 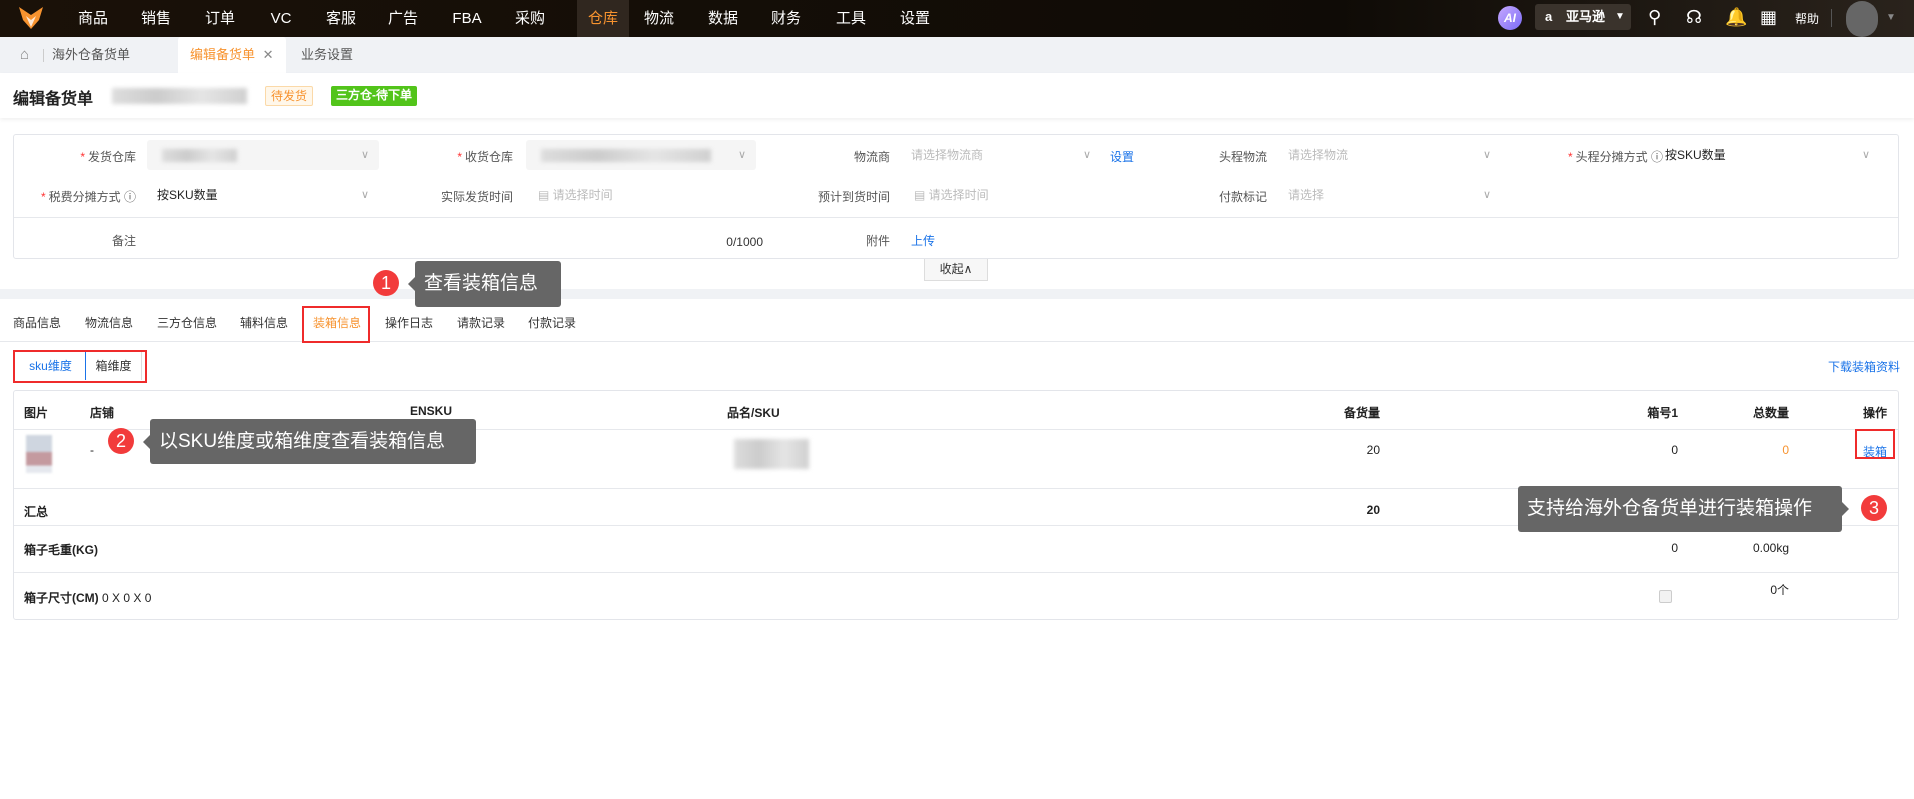 I want to click on actual-ship-time-label: 实际发货时间, so click(x=476, y=197).